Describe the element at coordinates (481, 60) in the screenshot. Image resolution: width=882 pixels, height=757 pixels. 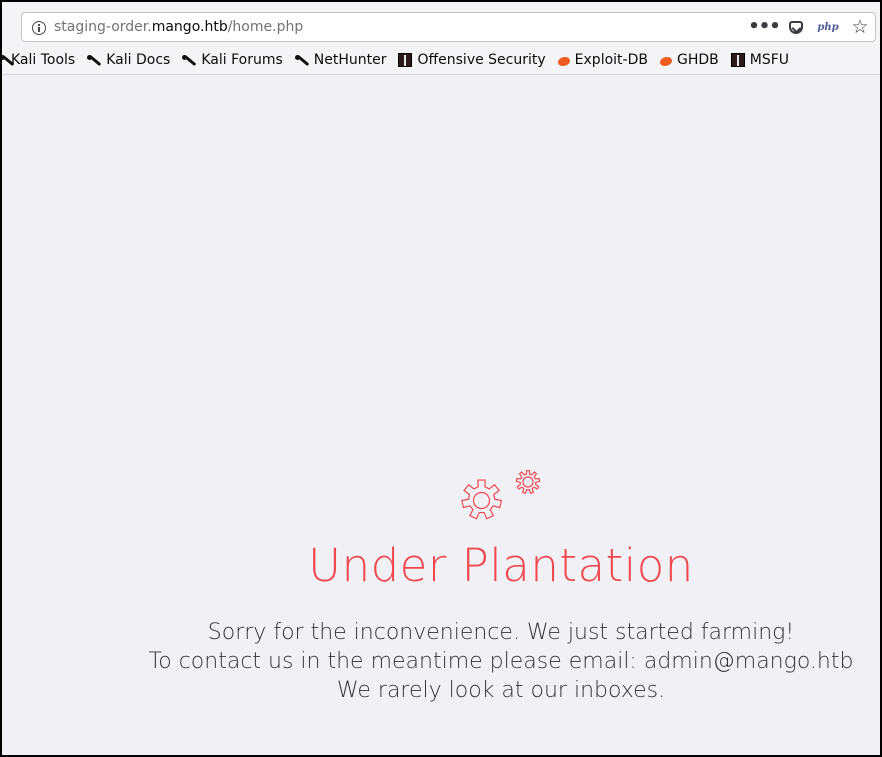
I see `bookmark-label: Offensive Security` at that location.